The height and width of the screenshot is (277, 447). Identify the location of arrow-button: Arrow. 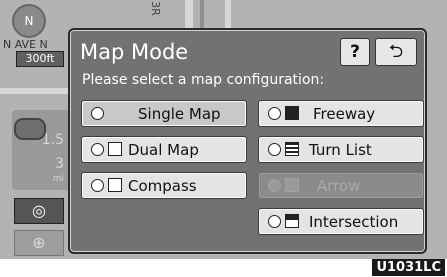
(341, 185).